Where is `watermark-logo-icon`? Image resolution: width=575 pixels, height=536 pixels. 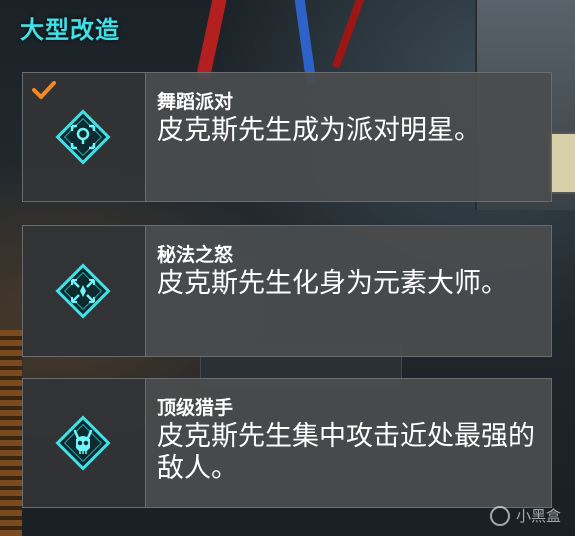
watermark-logo-icon is located at coordinates (499, 515).